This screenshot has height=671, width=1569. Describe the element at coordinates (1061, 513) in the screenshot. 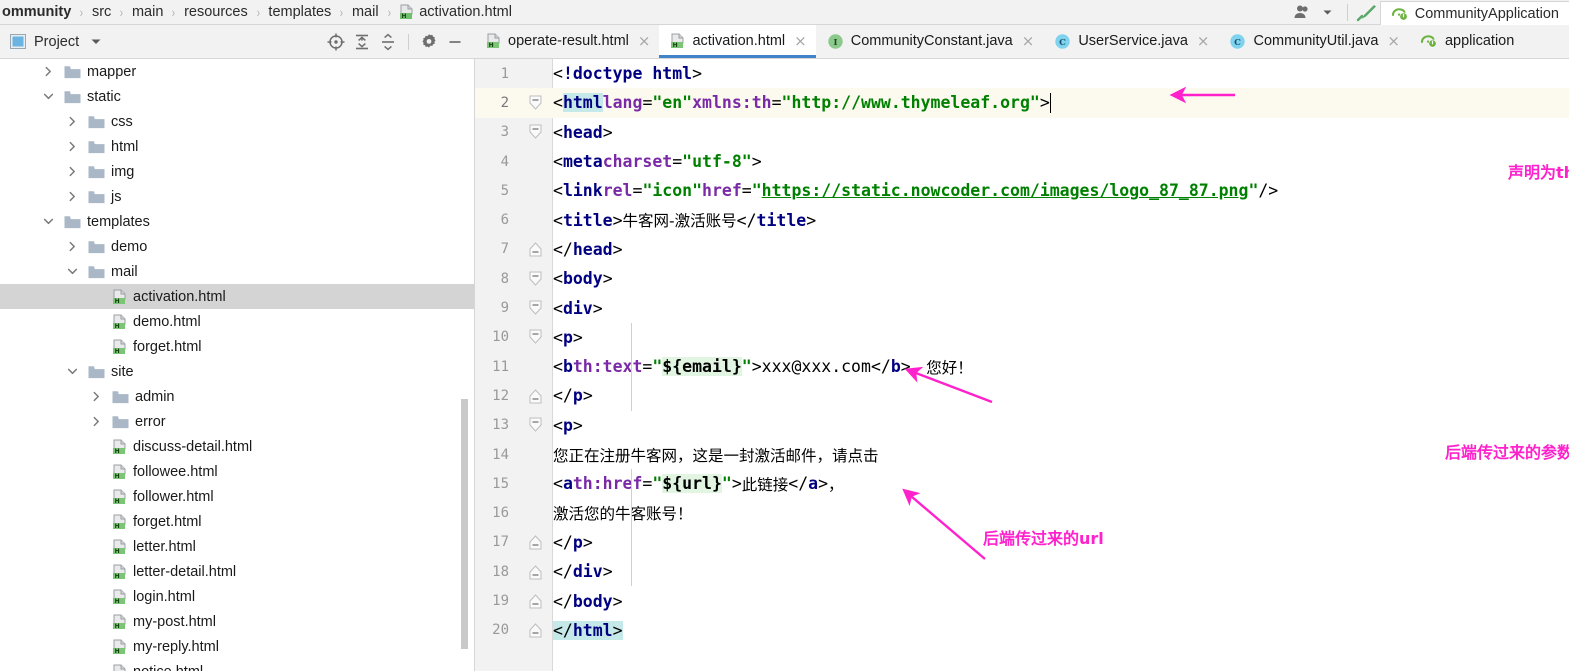

I see `code-line: 激活您的牛客账号！` at that location.